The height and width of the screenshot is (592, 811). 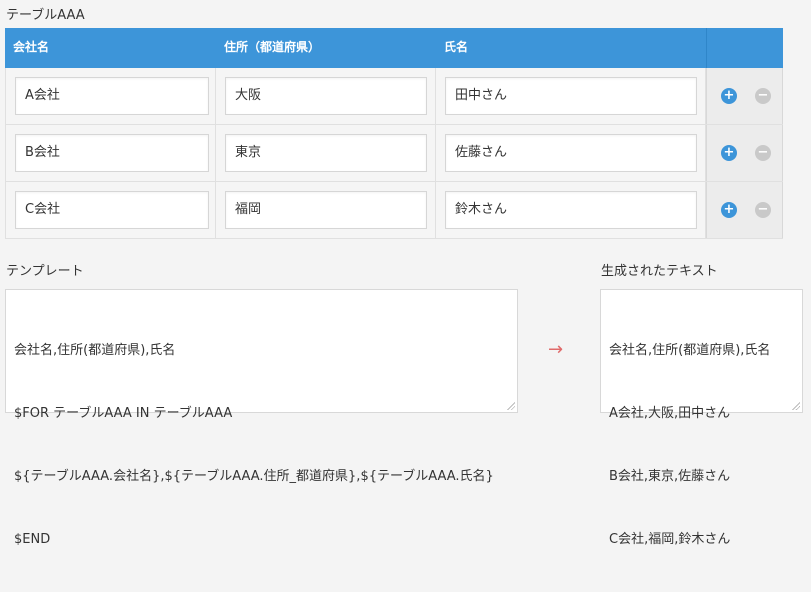 I want to click on output-label: 生成されたテキスト, so click(x=659, y=271).